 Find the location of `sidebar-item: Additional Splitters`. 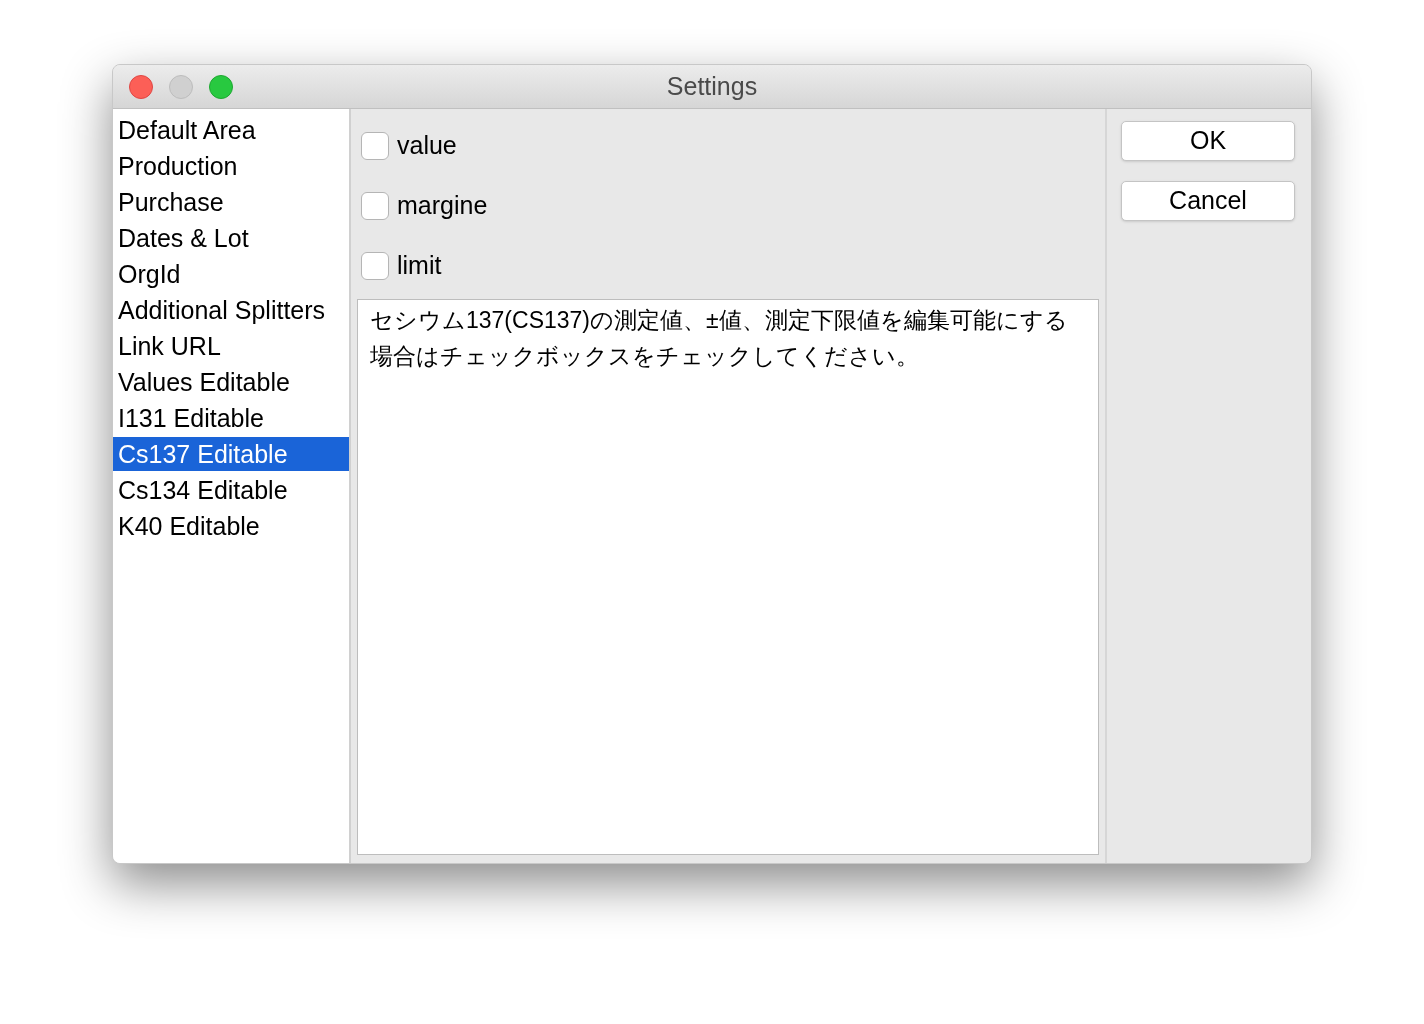

sidebar-item: Additional Splitters is located at coordinates (231, 310).